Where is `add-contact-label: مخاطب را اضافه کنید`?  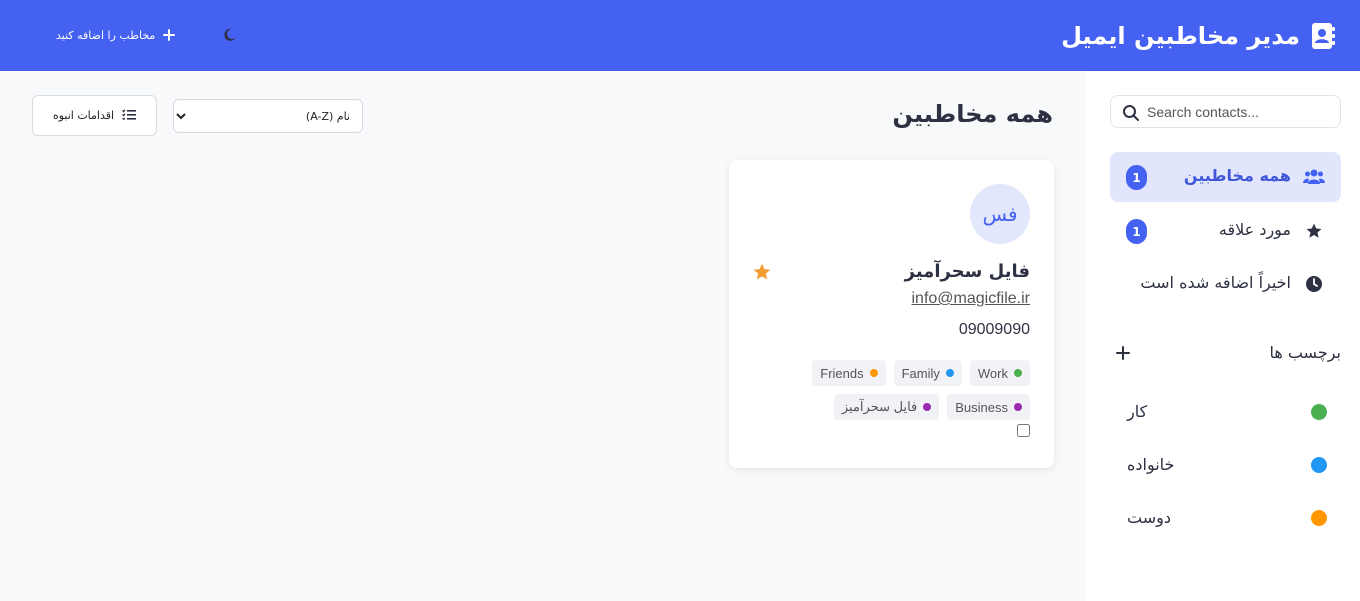 add-contact-label: مخاطب را اضافه کنید is located at coordinates (106, 35).